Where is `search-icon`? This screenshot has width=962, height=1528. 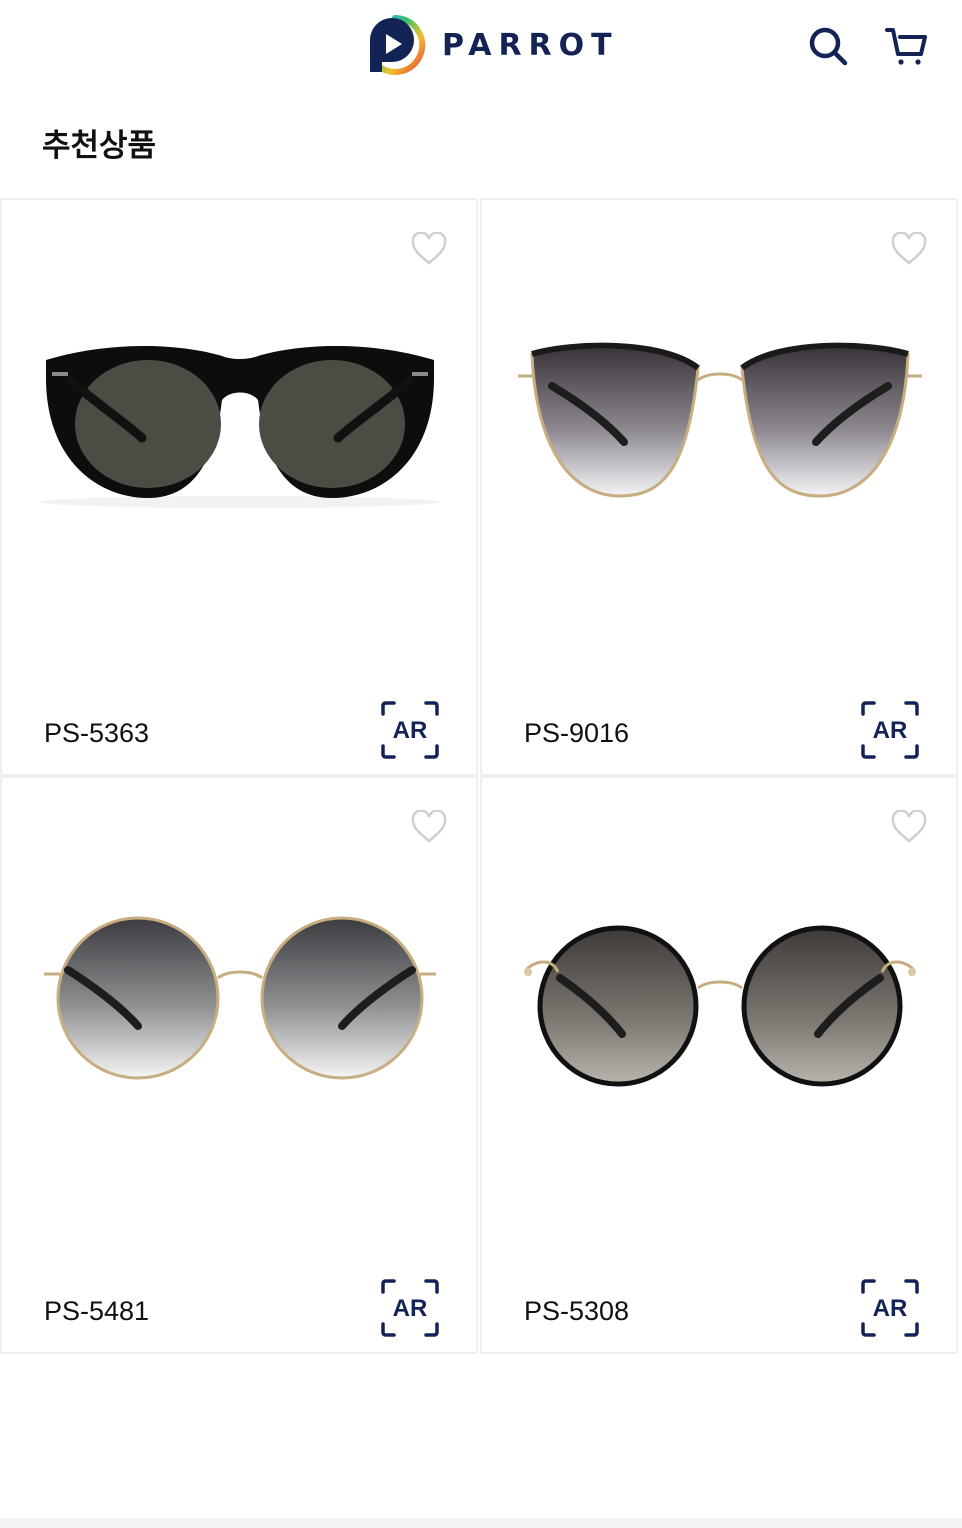 search-icon is located at coordinates (828, 46).